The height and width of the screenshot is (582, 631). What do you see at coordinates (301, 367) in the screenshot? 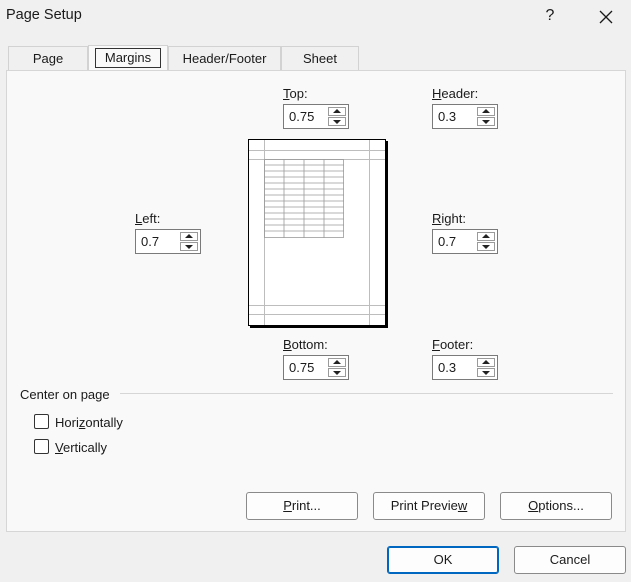
I see `bottom-margin-value: 0.75` at bounding box center [301, 367].